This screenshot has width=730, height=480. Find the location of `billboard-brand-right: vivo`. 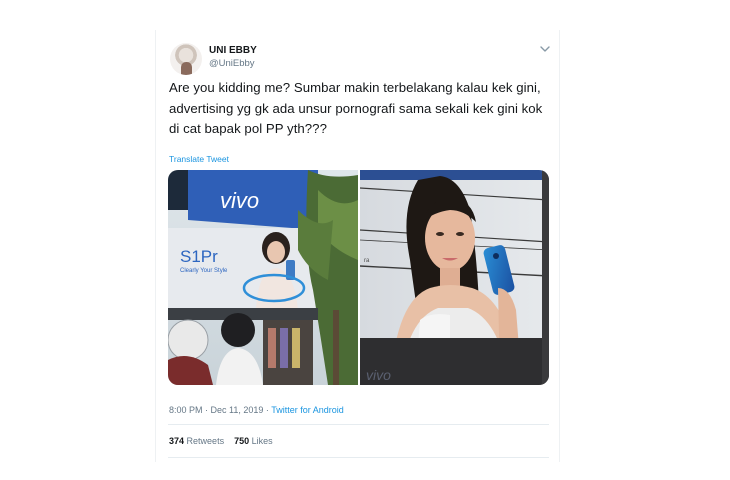

billboard-brand-right: vivo is located at coordinates (378, 375).